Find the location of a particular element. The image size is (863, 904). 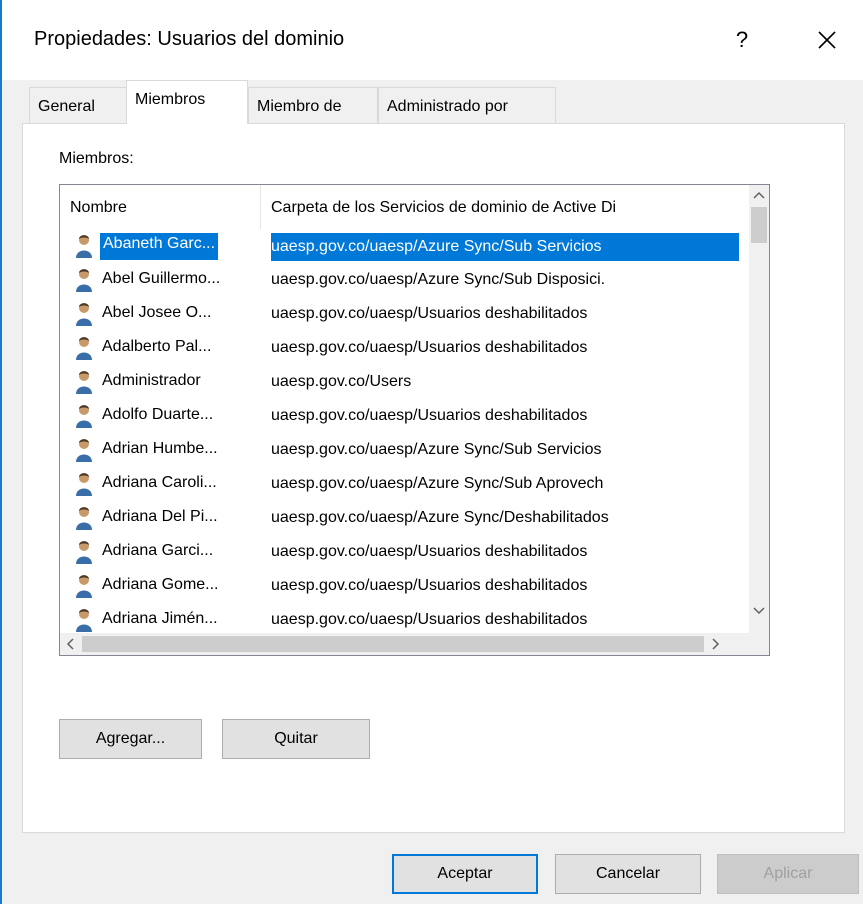

tab-label: Administrado por is located at coordinates (447, 106).